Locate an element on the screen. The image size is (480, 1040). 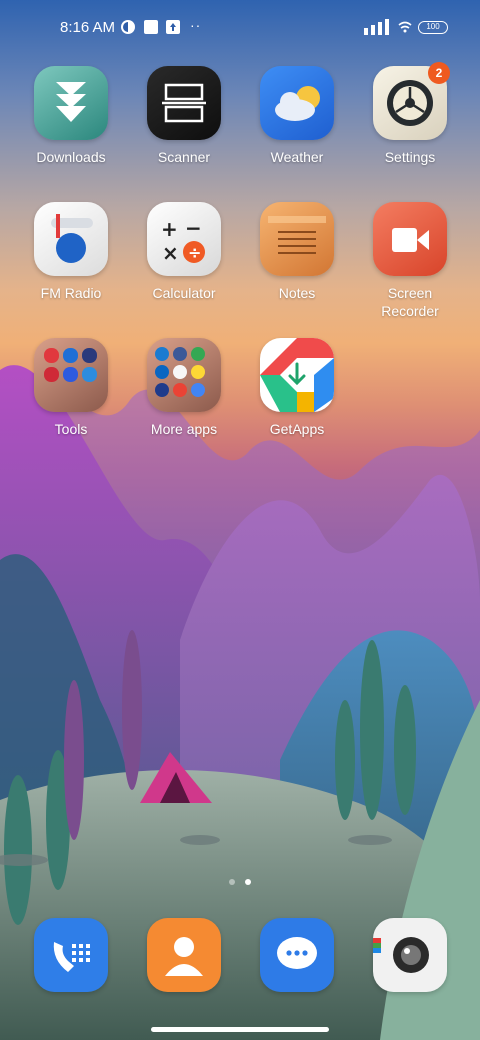
notification-badge: 2 is located at coordinates (439, 73).